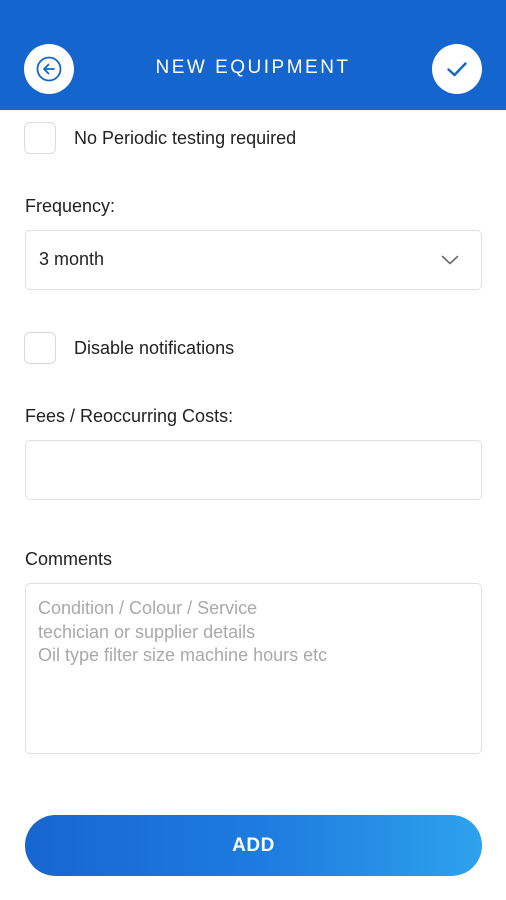 Image resolution: width=506 pixels, height=900 pixels. Describe the element at coordinates (253, 260) in the screenshot. I see `frequency-select: 3 month` at that location.